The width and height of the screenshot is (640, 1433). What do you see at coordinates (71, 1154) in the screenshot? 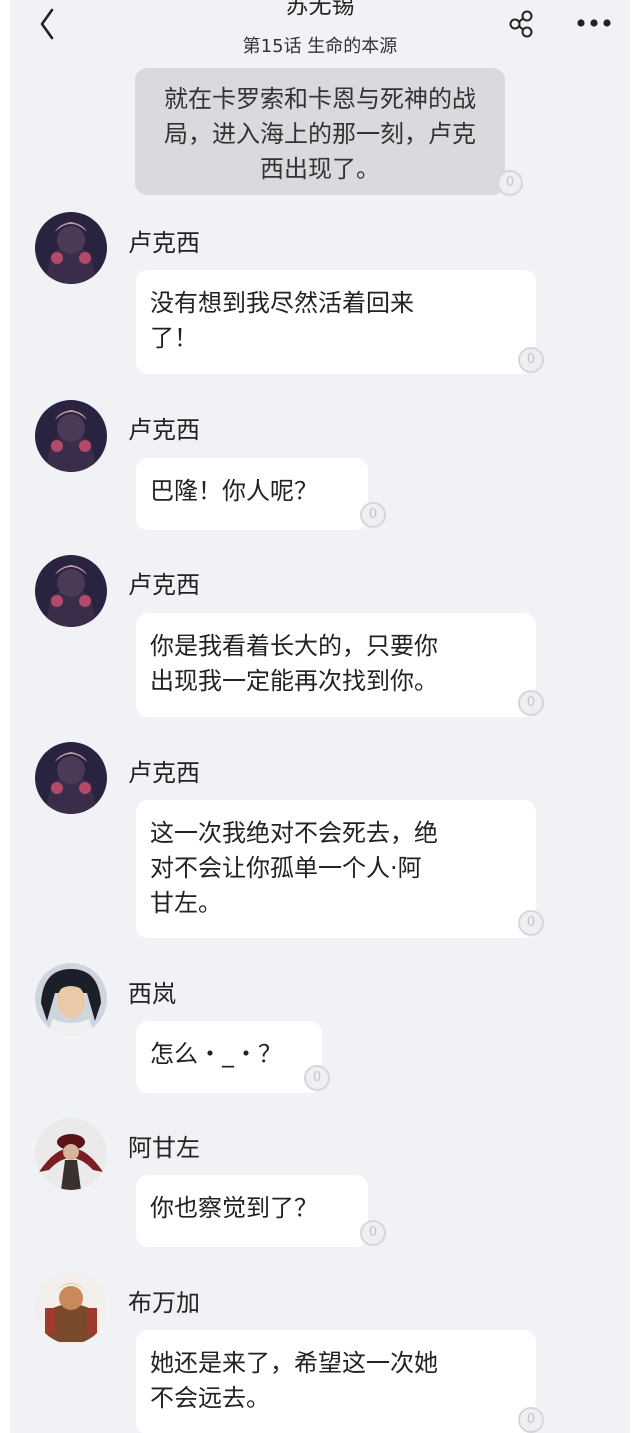
I see `aganzuo-avatar` at bounding box center [71, 1154].